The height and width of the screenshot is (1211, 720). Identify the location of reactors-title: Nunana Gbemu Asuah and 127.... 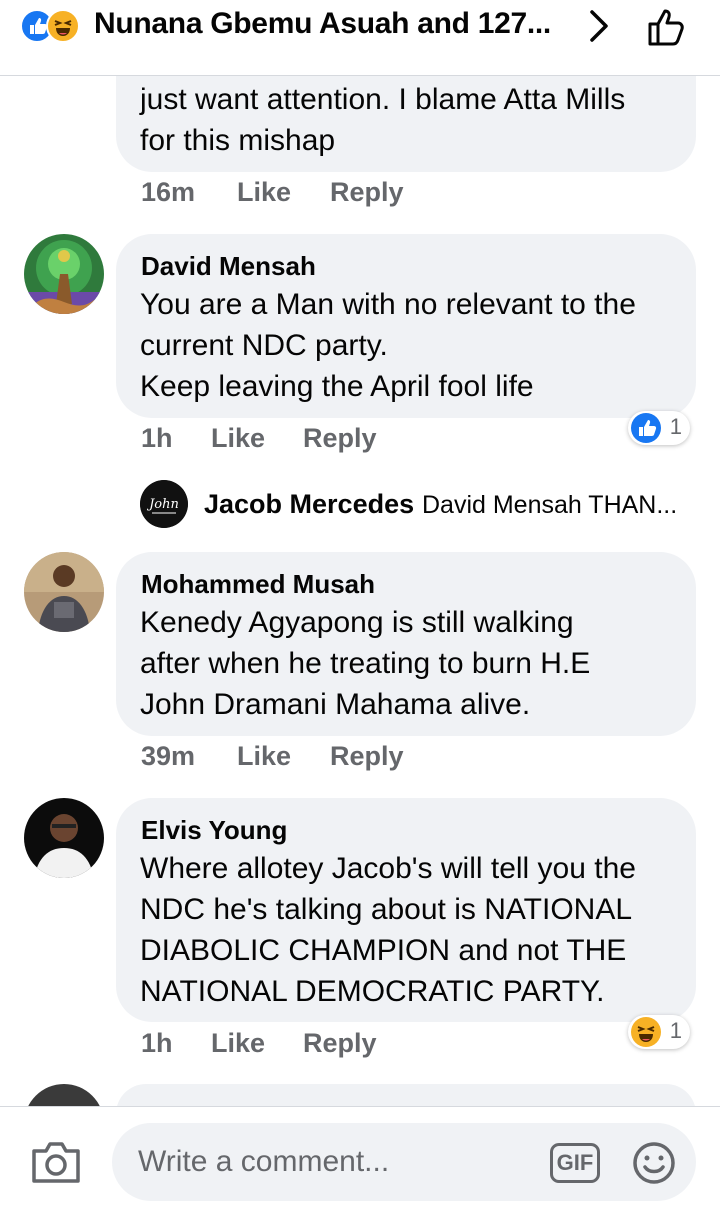
(322, 24).